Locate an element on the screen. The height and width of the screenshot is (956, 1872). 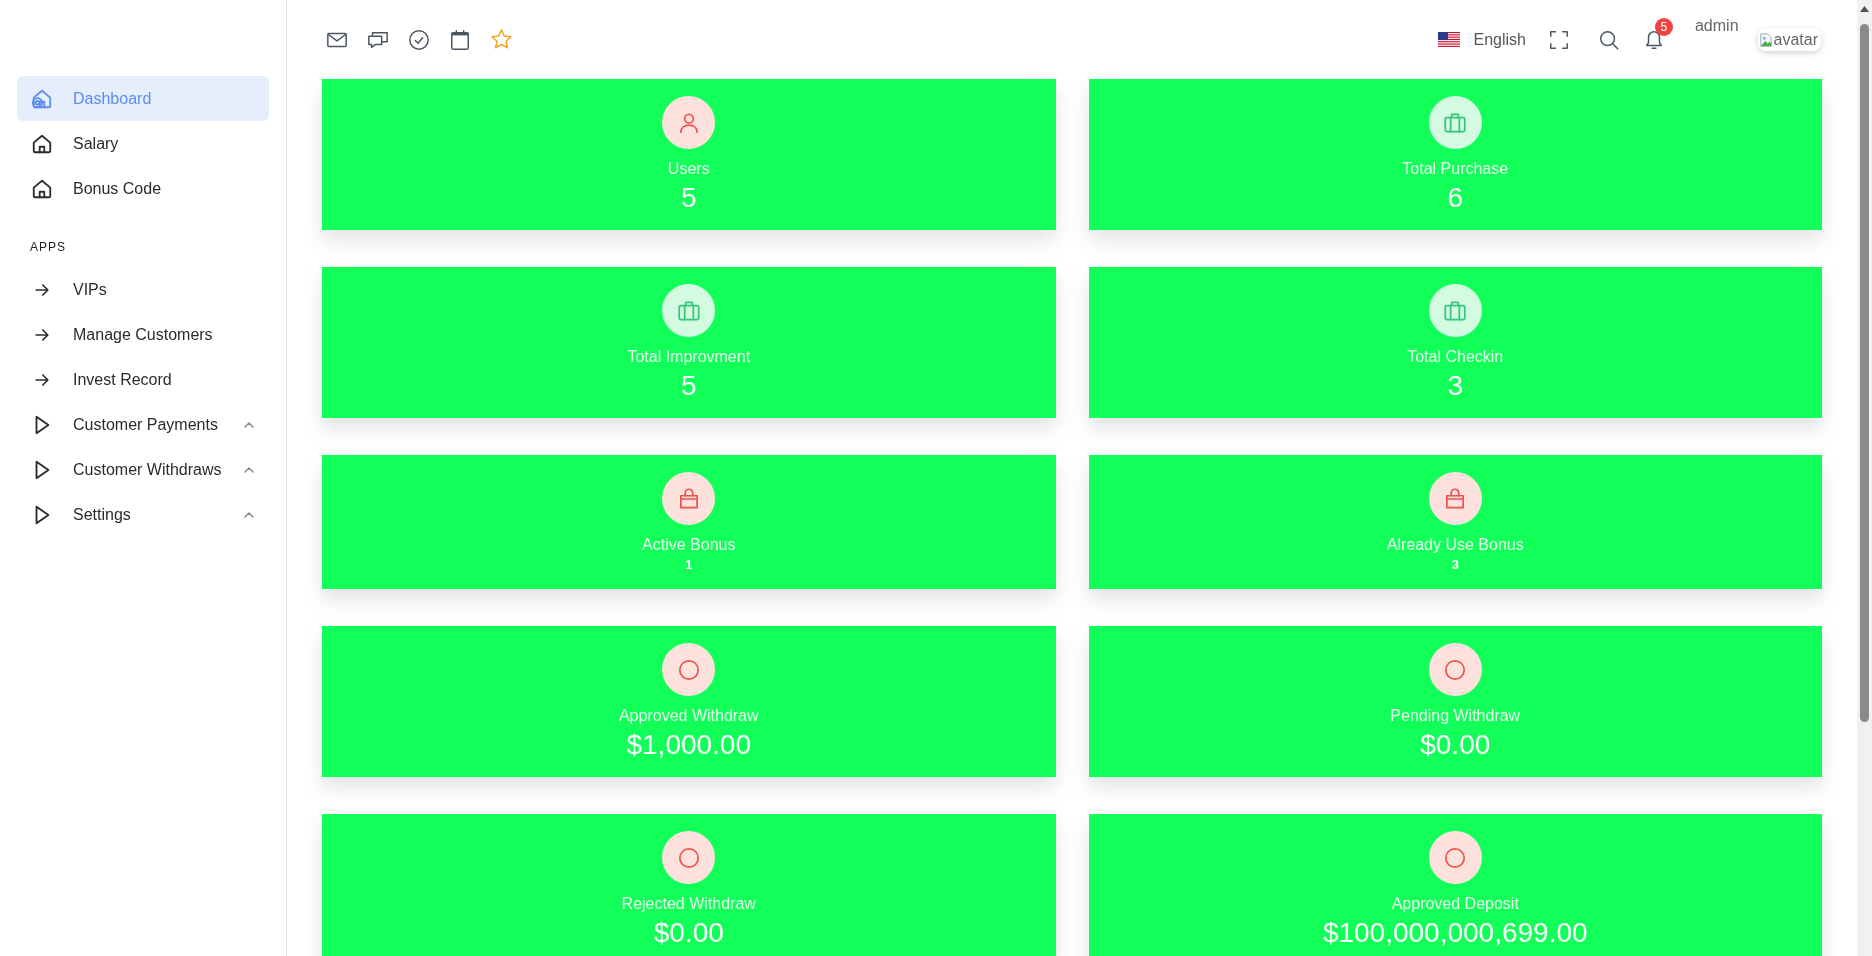
sidebar-item: Settings is located at coordinates (143, 514).